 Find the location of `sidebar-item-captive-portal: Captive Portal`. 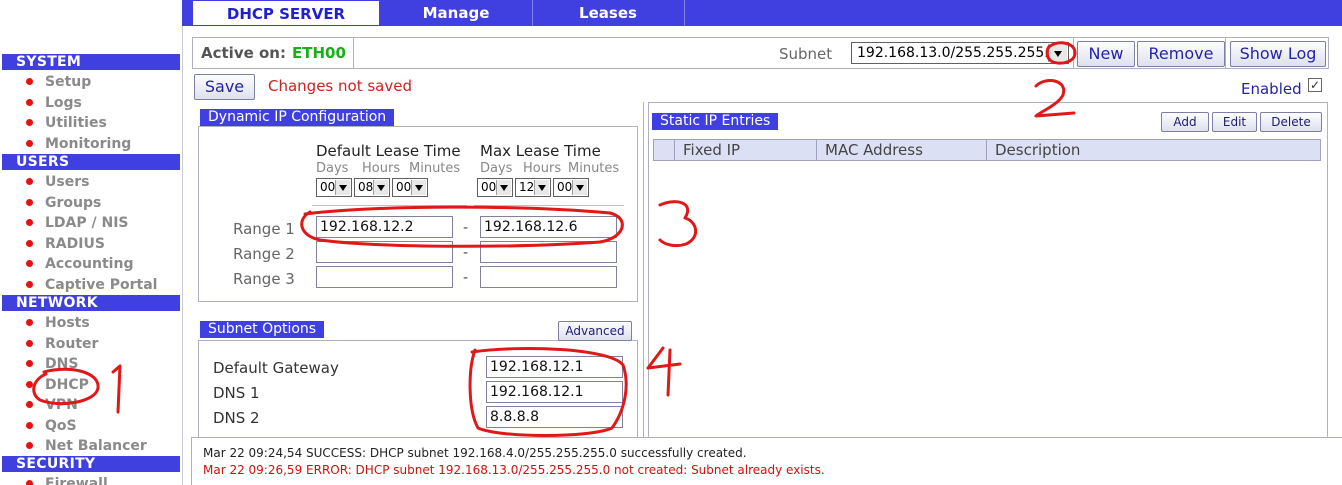

sidebar-item-captive-portal: Captive Portal is located at coordinates (90, 285).